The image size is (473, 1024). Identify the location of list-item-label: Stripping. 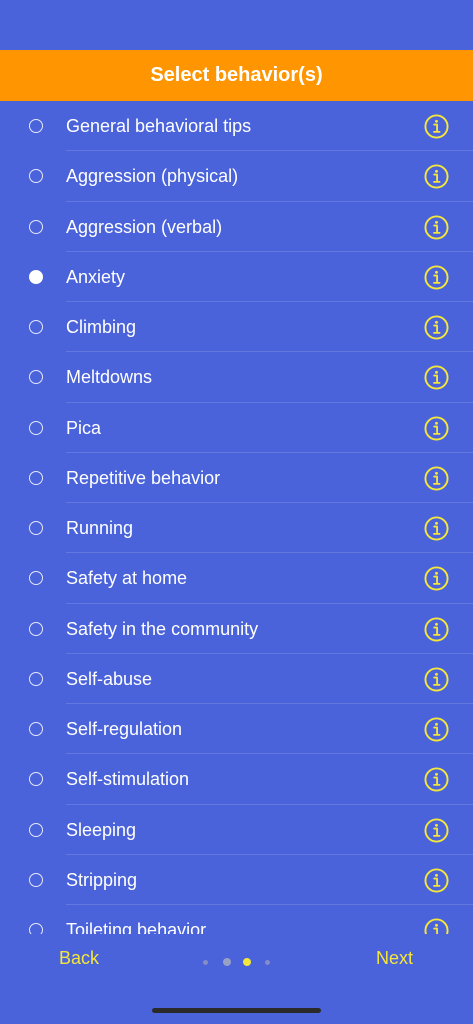
(102, 879).